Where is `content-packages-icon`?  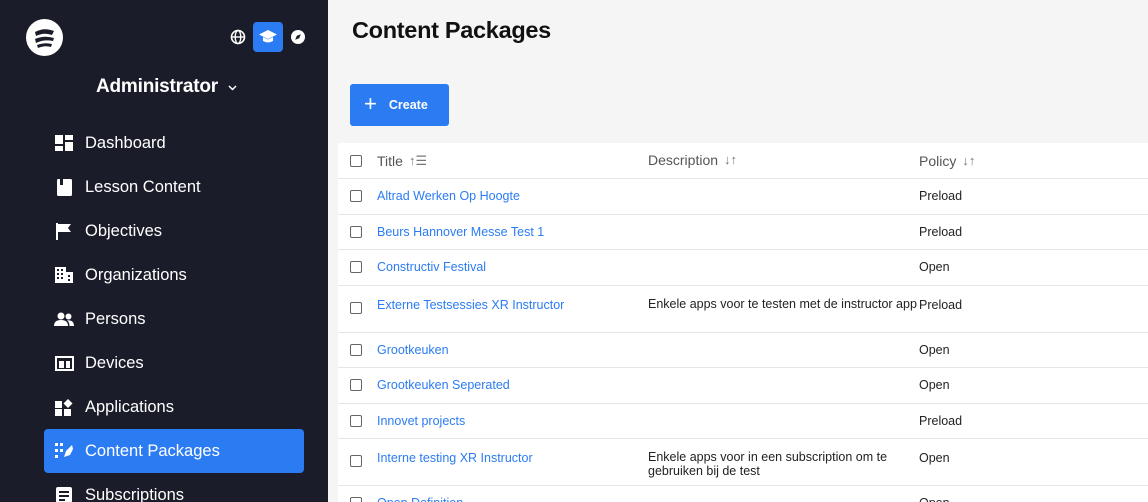 content-packages-icon is located at coordinates (64, 451).